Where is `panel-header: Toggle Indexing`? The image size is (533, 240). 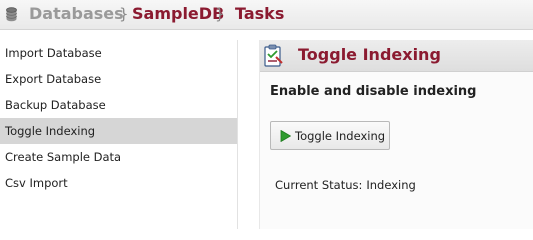 panel-header: Toggle Indexing is located at coordinates (396, 56).